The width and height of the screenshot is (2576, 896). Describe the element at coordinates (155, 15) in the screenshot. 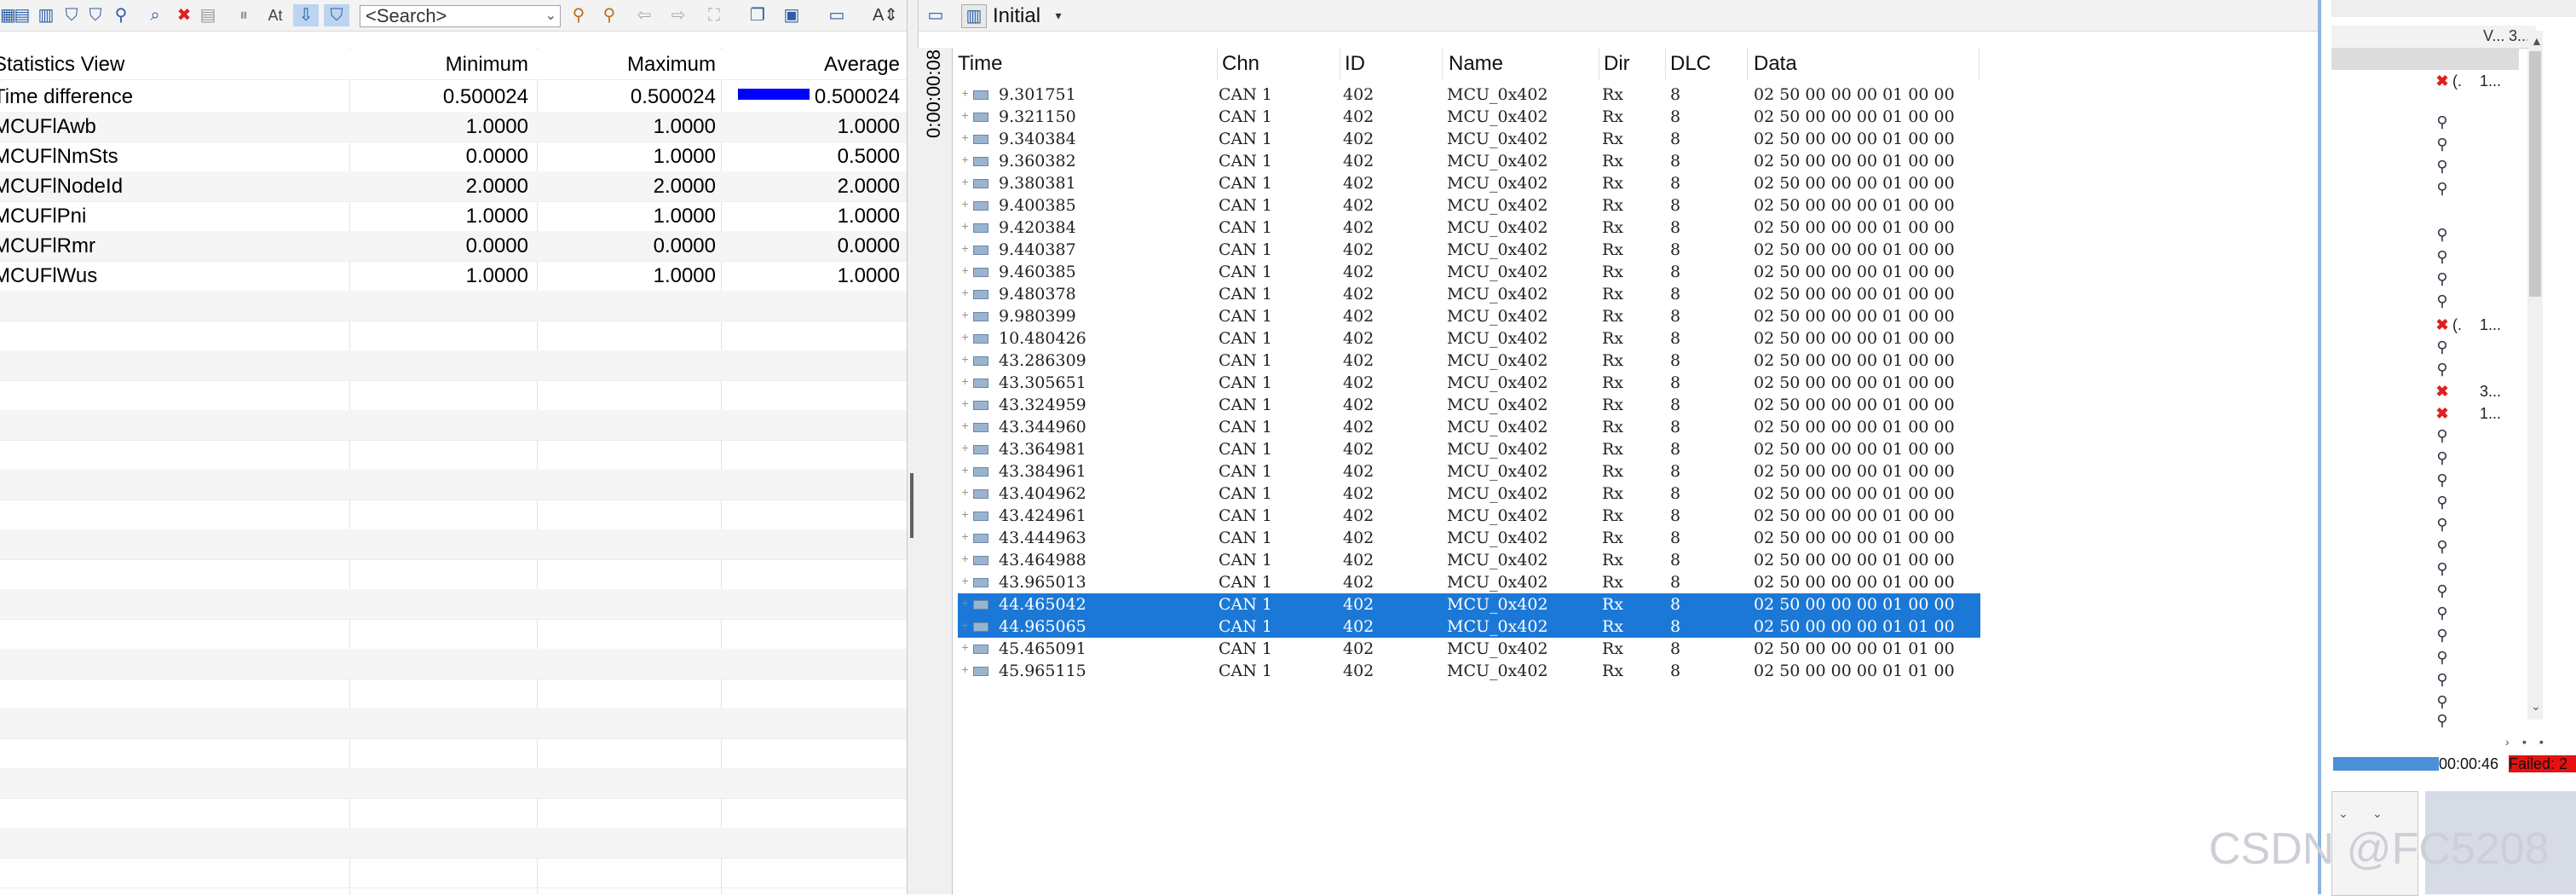

I see `find-binoculars-icon: ⌕` at that location.